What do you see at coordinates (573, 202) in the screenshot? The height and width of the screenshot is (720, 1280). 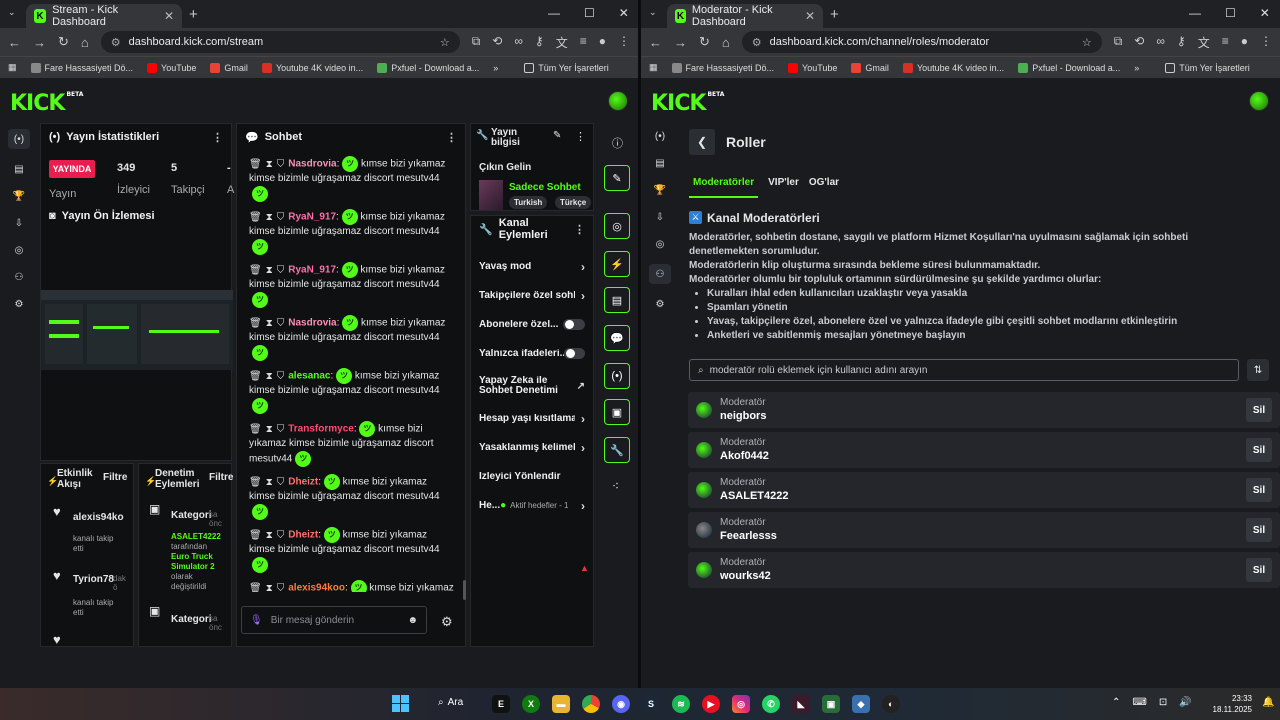 I see `stream-tag: Türkçe` at bounding box center [573, 202].